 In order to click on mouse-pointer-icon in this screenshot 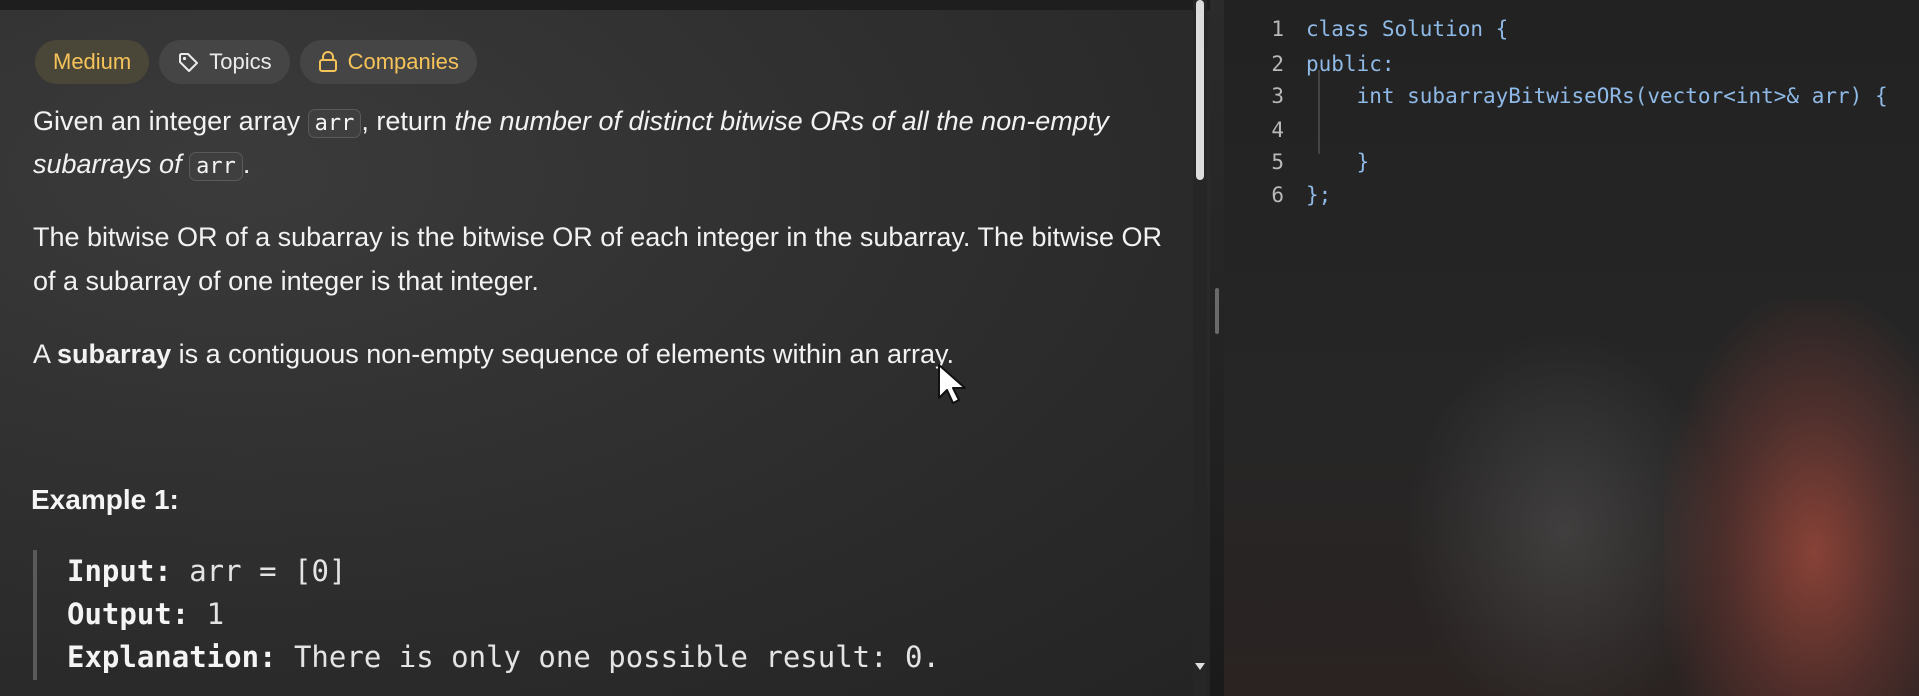, I will do `click(954, 386)`.